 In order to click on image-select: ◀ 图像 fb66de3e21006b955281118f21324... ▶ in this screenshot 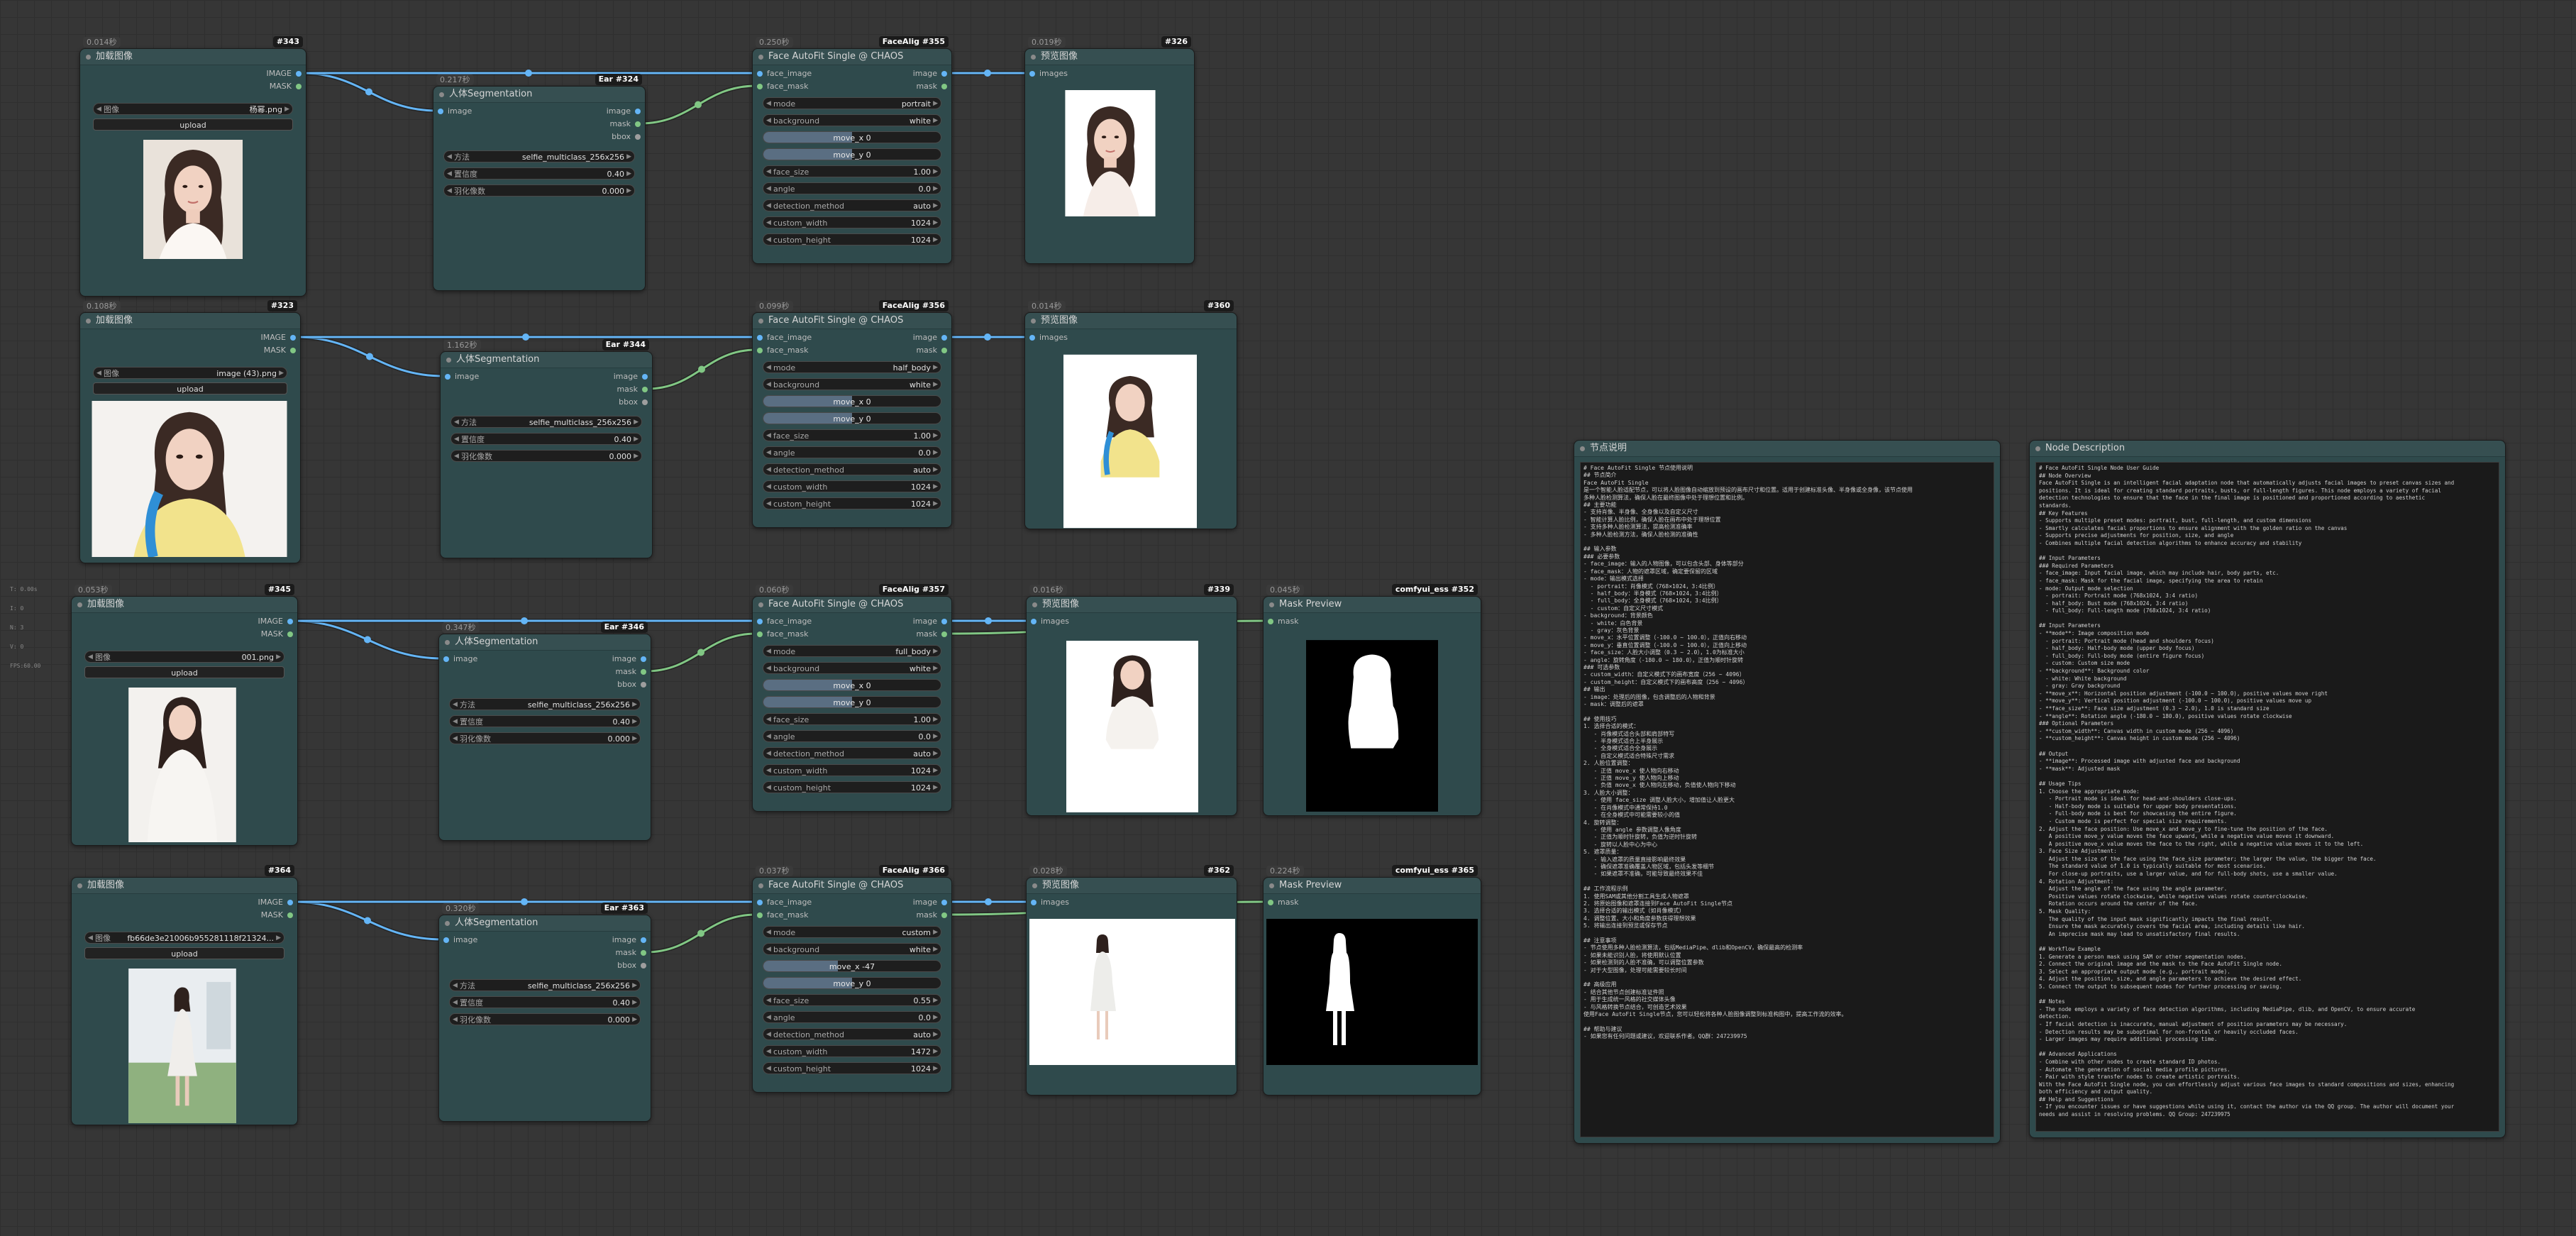, I will do `click(184, 938)`.